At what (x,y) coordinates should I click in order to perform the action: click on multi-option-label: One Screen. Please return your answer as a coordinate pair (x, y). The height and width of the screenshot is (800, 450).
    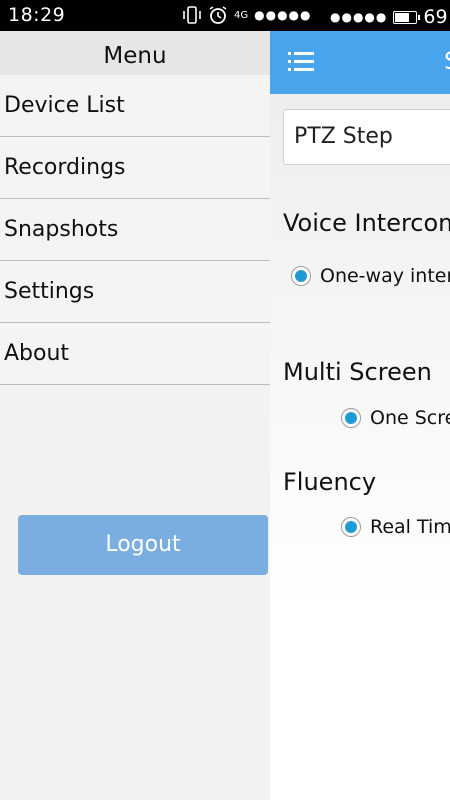
    Looking at the image, I should click on (410, 418).